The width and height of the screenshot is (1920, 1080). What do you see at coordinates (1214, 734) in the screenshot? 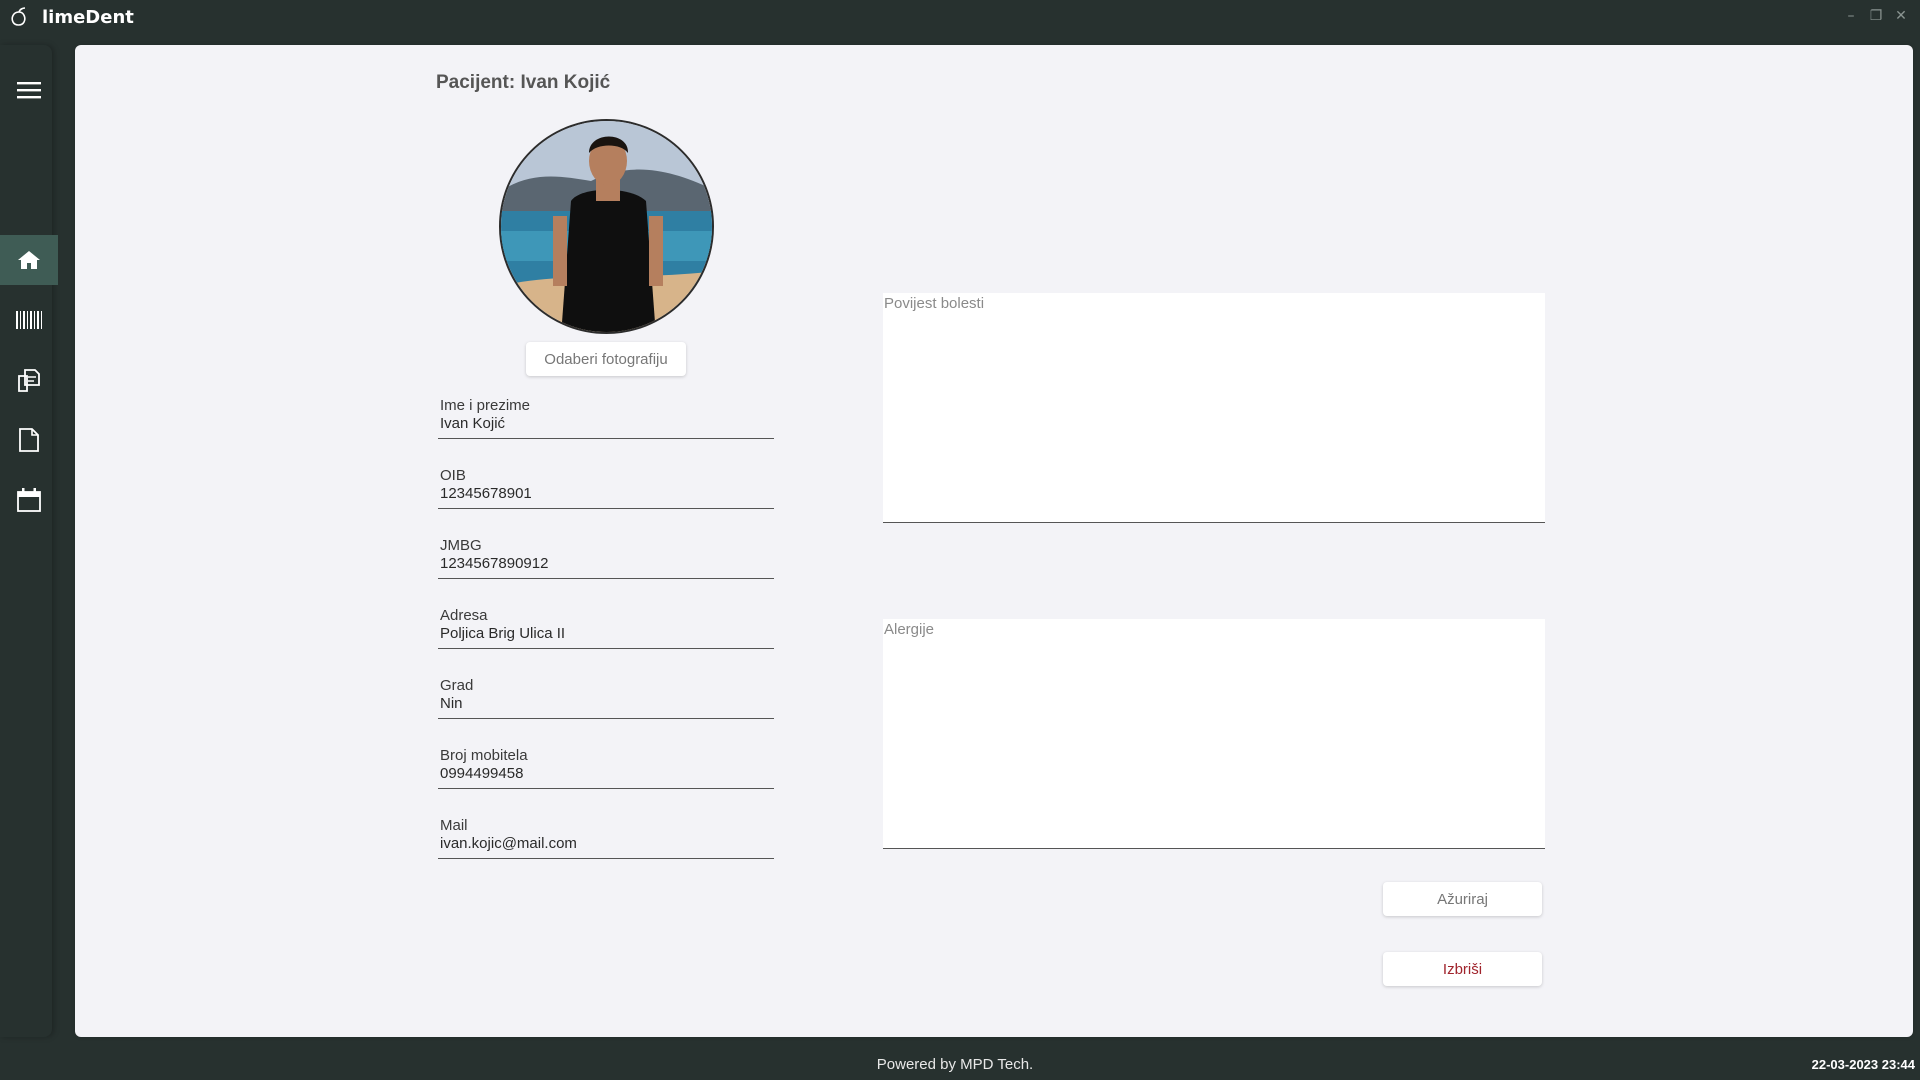
I see `allergies-textarea: Alergije` at bounding box center [1214, 734].